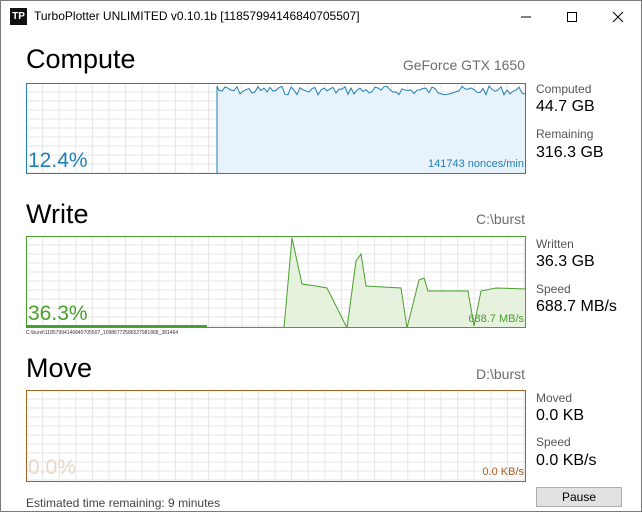 The image size is (642, 512). I want to click on move-speed-value: 0.0 KB/s, so click(566, 460).